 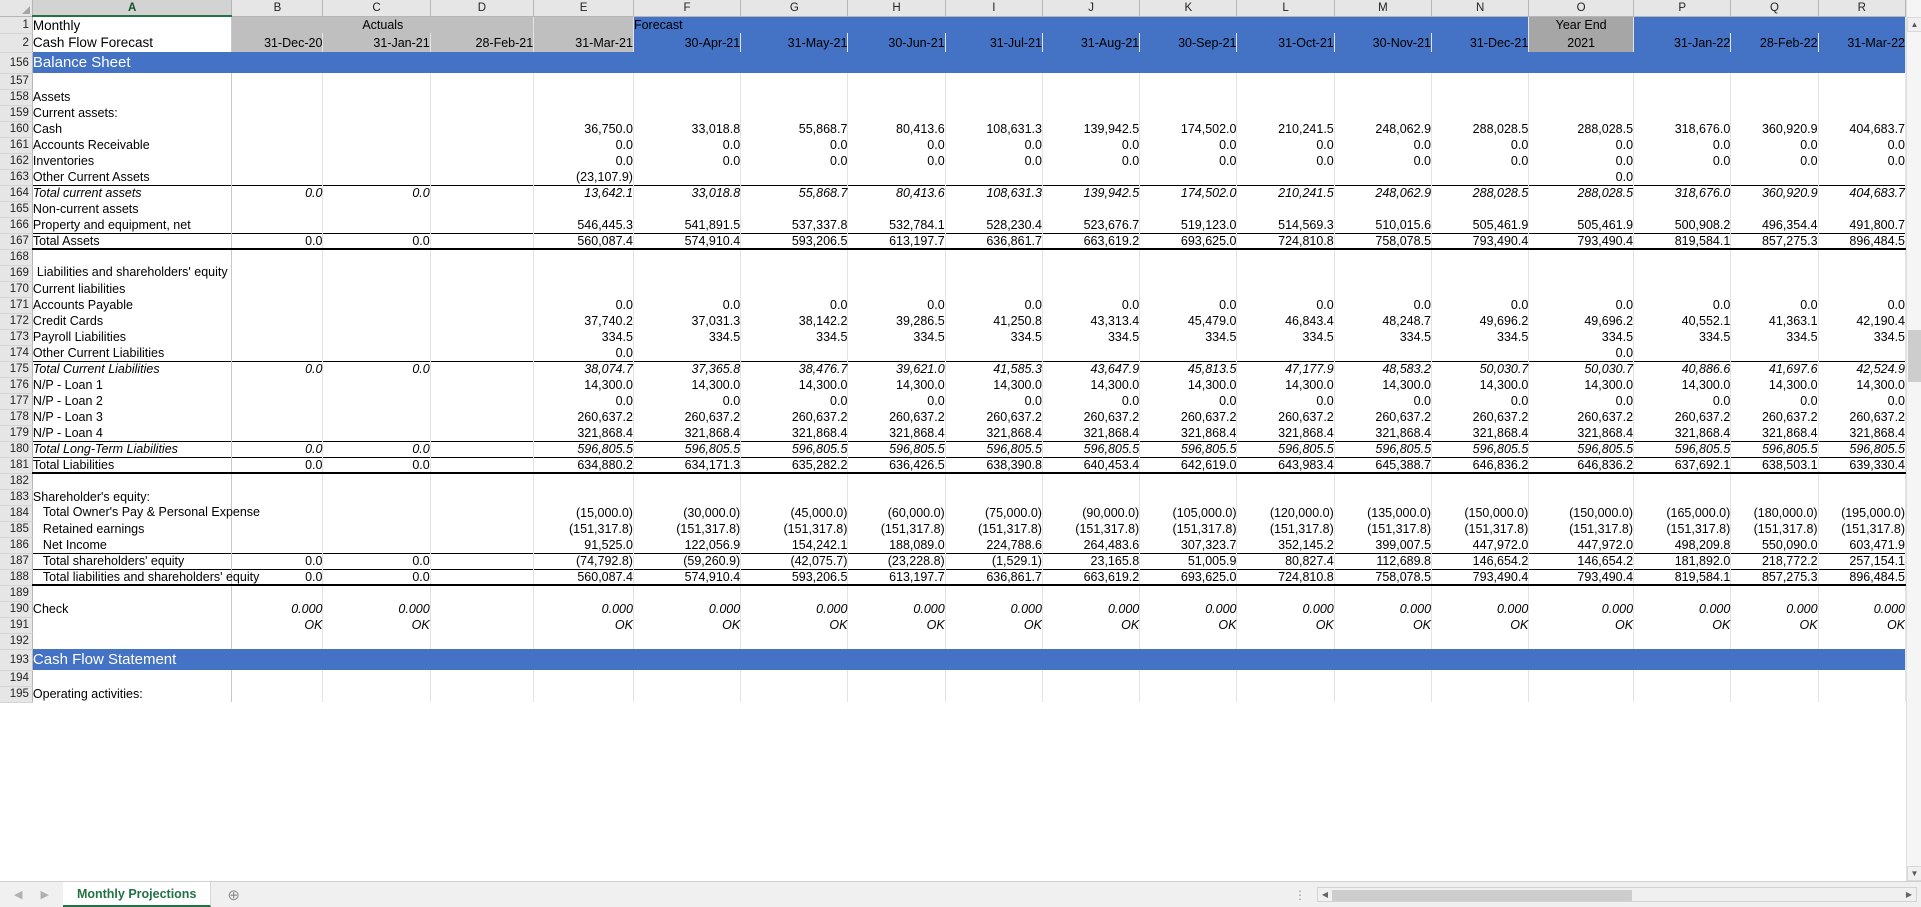 I want to click on cell-r168, so click(x=1862, y=257).